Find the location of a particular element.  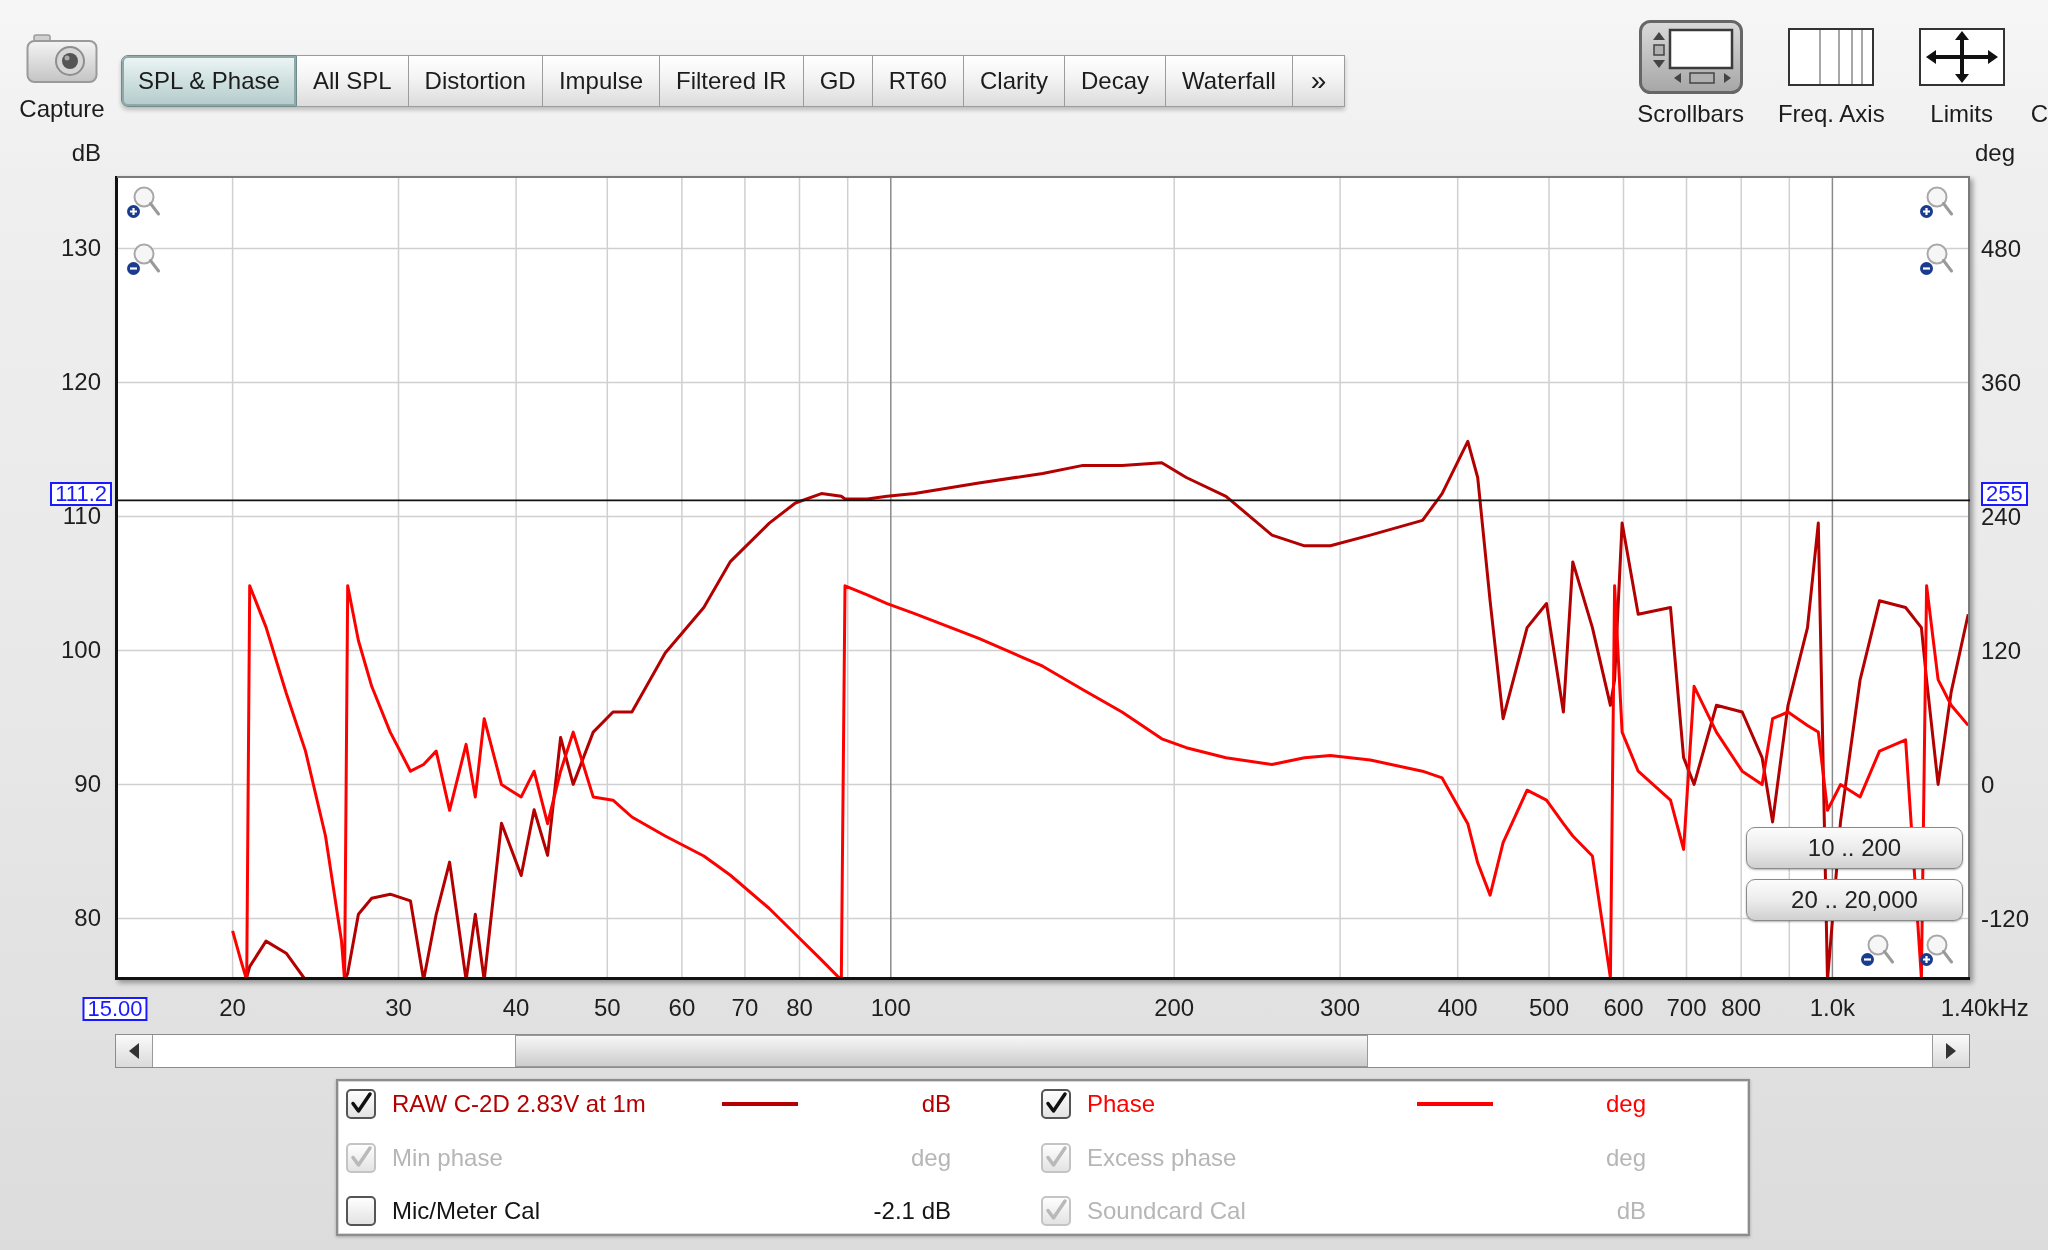

axis-unit-label: dB is located at coordinates (86, 153).